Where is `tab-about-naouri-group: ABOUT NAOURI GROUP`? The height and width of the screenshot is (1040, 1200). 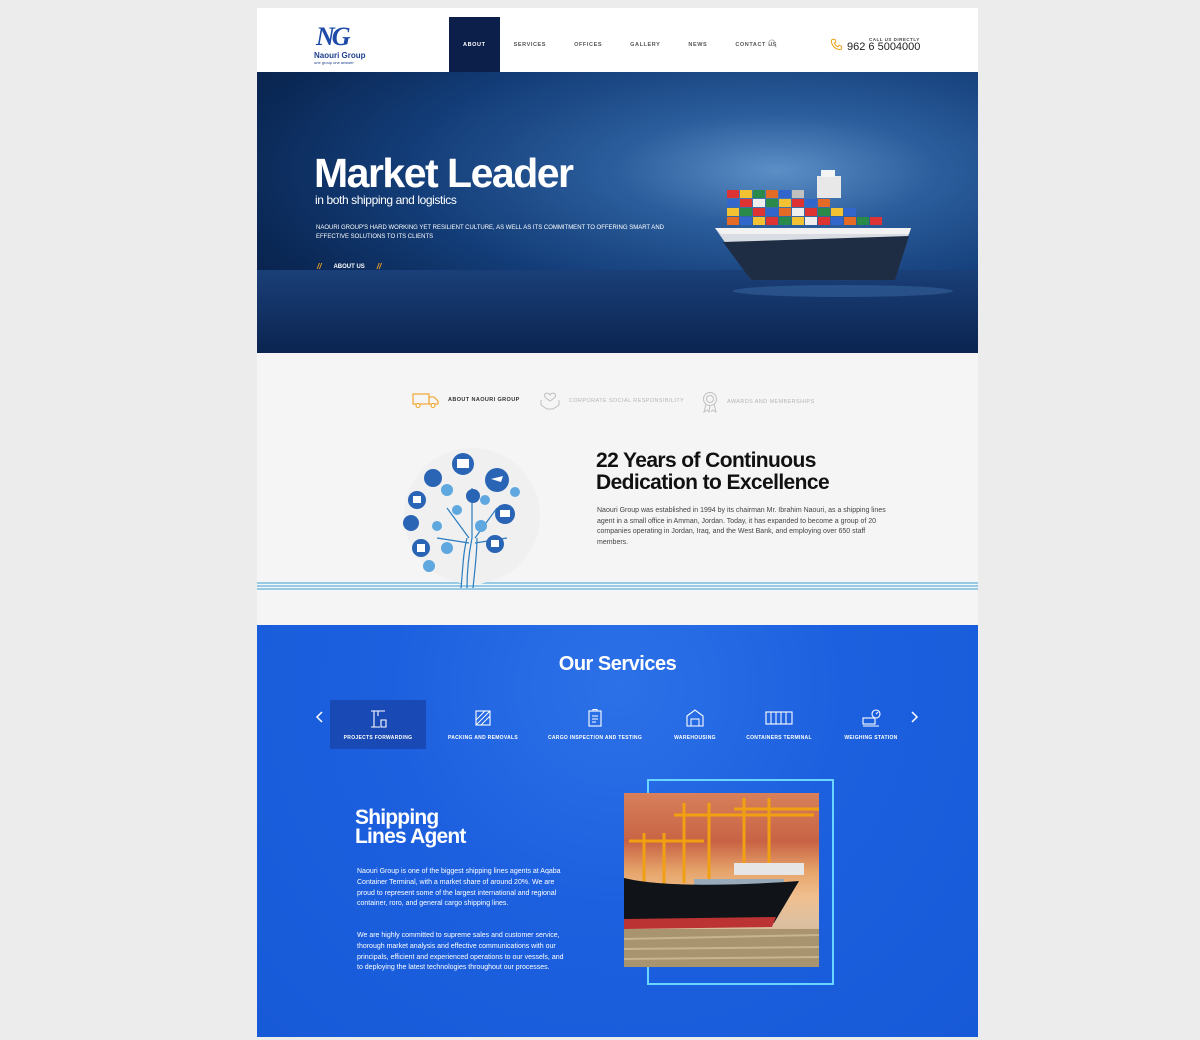
tab-about-naouri-group: ABOUT NAOURI GROUP is located at coordinates (466, 400).